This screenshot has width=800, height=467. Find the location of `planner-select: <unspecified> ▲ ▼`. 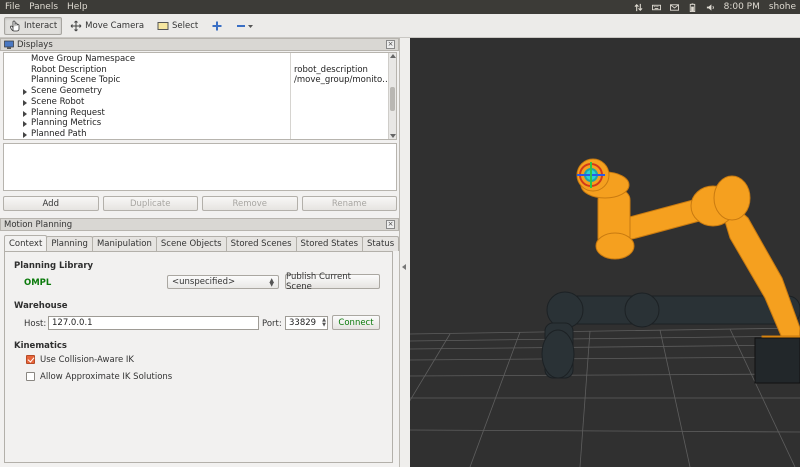

planner-select: <unspecified> ▲ ▼ is located at coordinates (223, 282).